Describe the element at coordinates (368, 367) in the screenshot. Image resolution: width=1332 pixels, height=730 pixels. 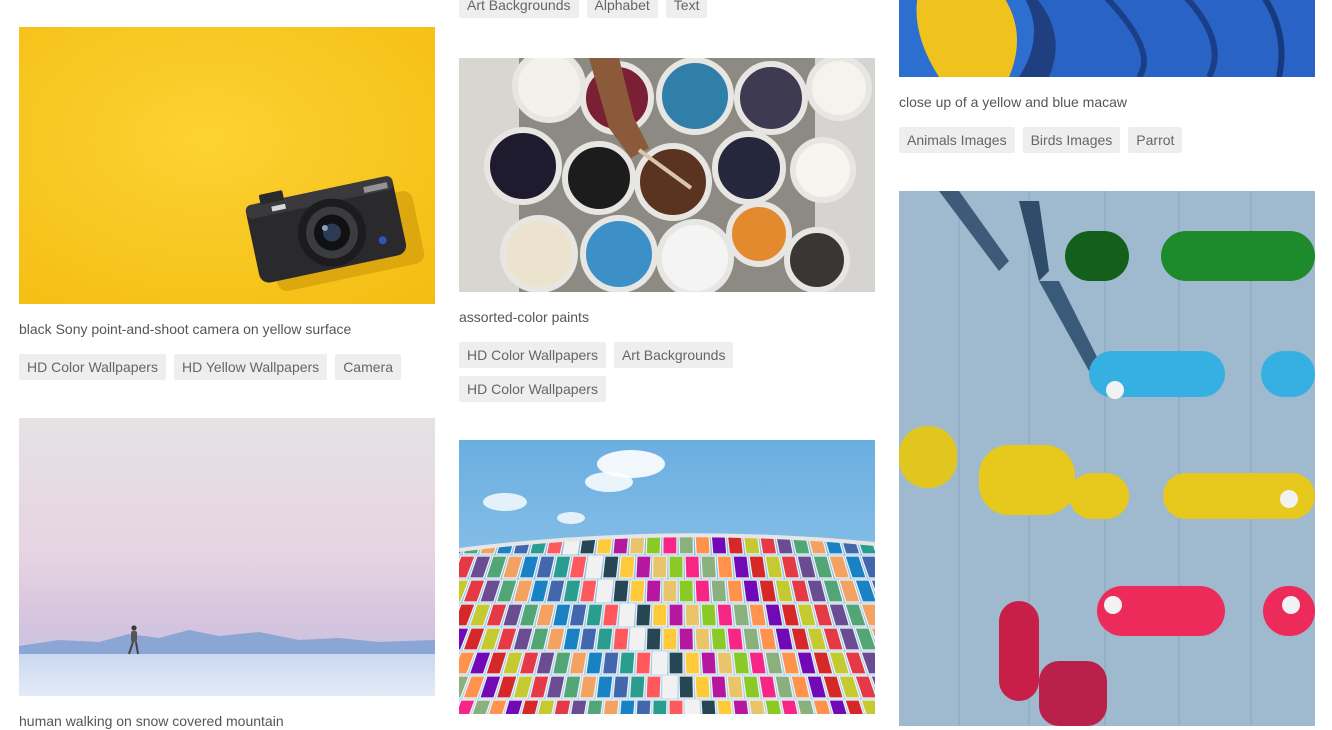
I see `tag: Camera` at that location.